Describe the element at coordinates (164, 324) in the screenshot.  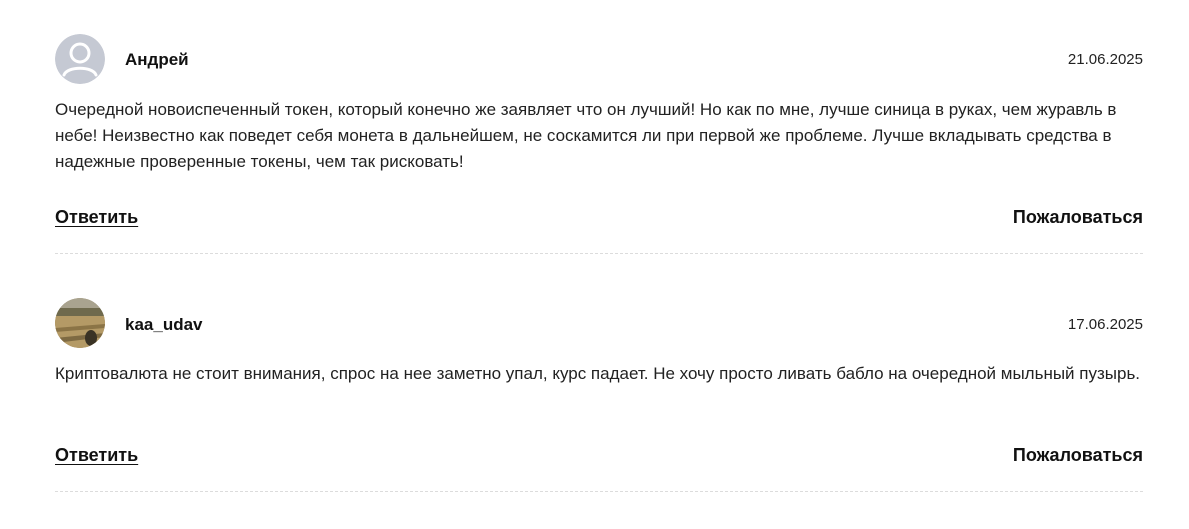
I see `comment-author: kaa_udav` at that location.